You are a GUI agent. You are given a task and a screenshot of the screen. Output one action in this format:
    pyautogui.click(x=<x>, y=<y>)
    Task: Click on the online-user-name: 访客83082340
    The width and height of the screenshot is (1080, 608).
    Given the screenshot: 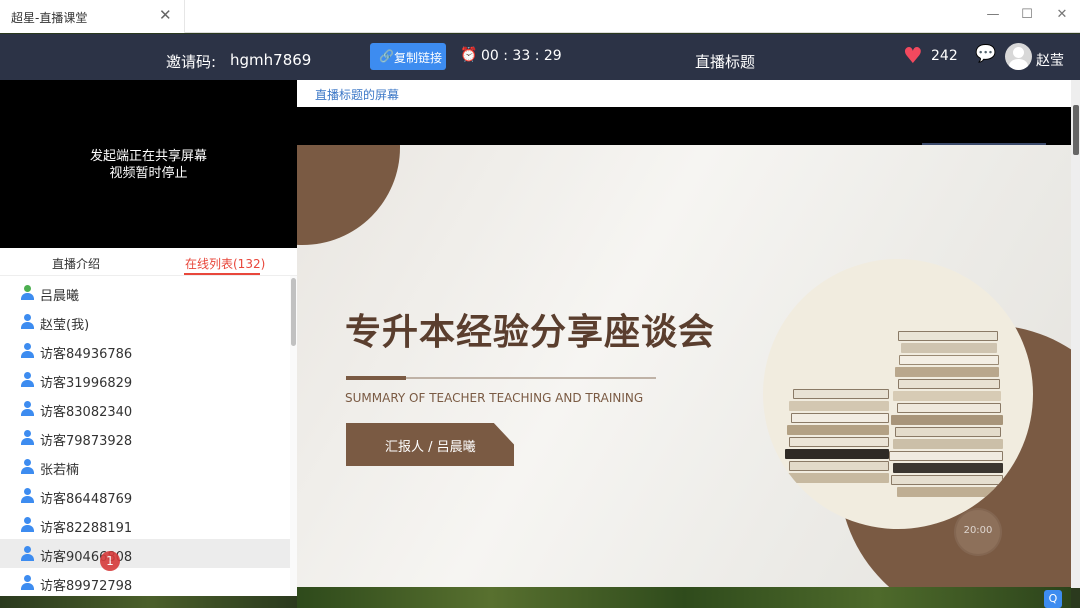 What is the action you would take?
    pyautogui.click(x=86, y=412)
    